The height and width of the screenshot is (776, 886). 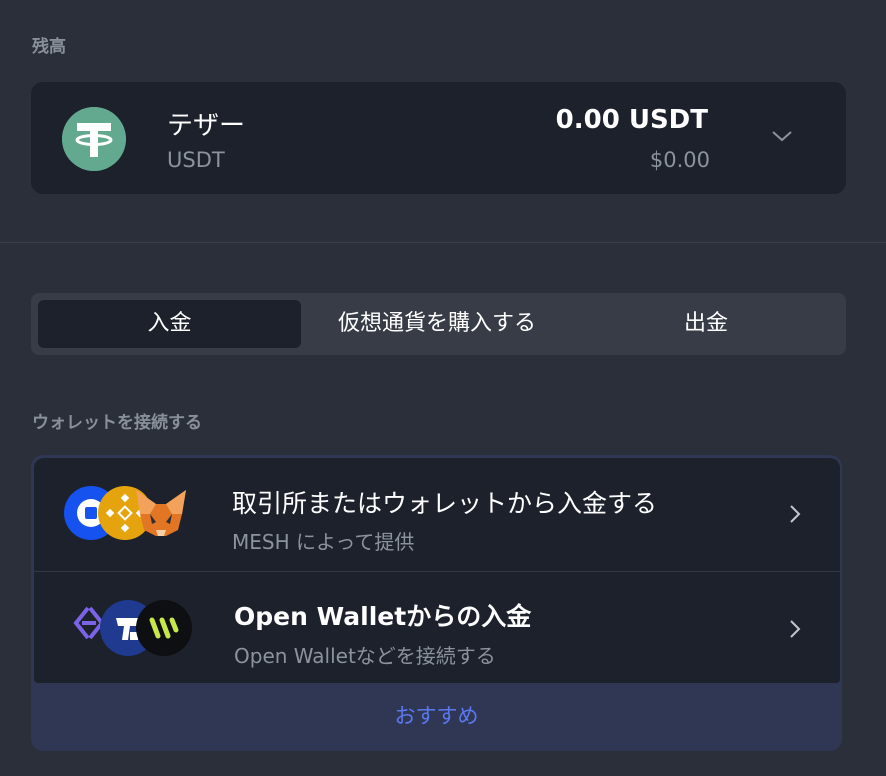 I want to click on token-name: テザー, so click(x=206, y=126).